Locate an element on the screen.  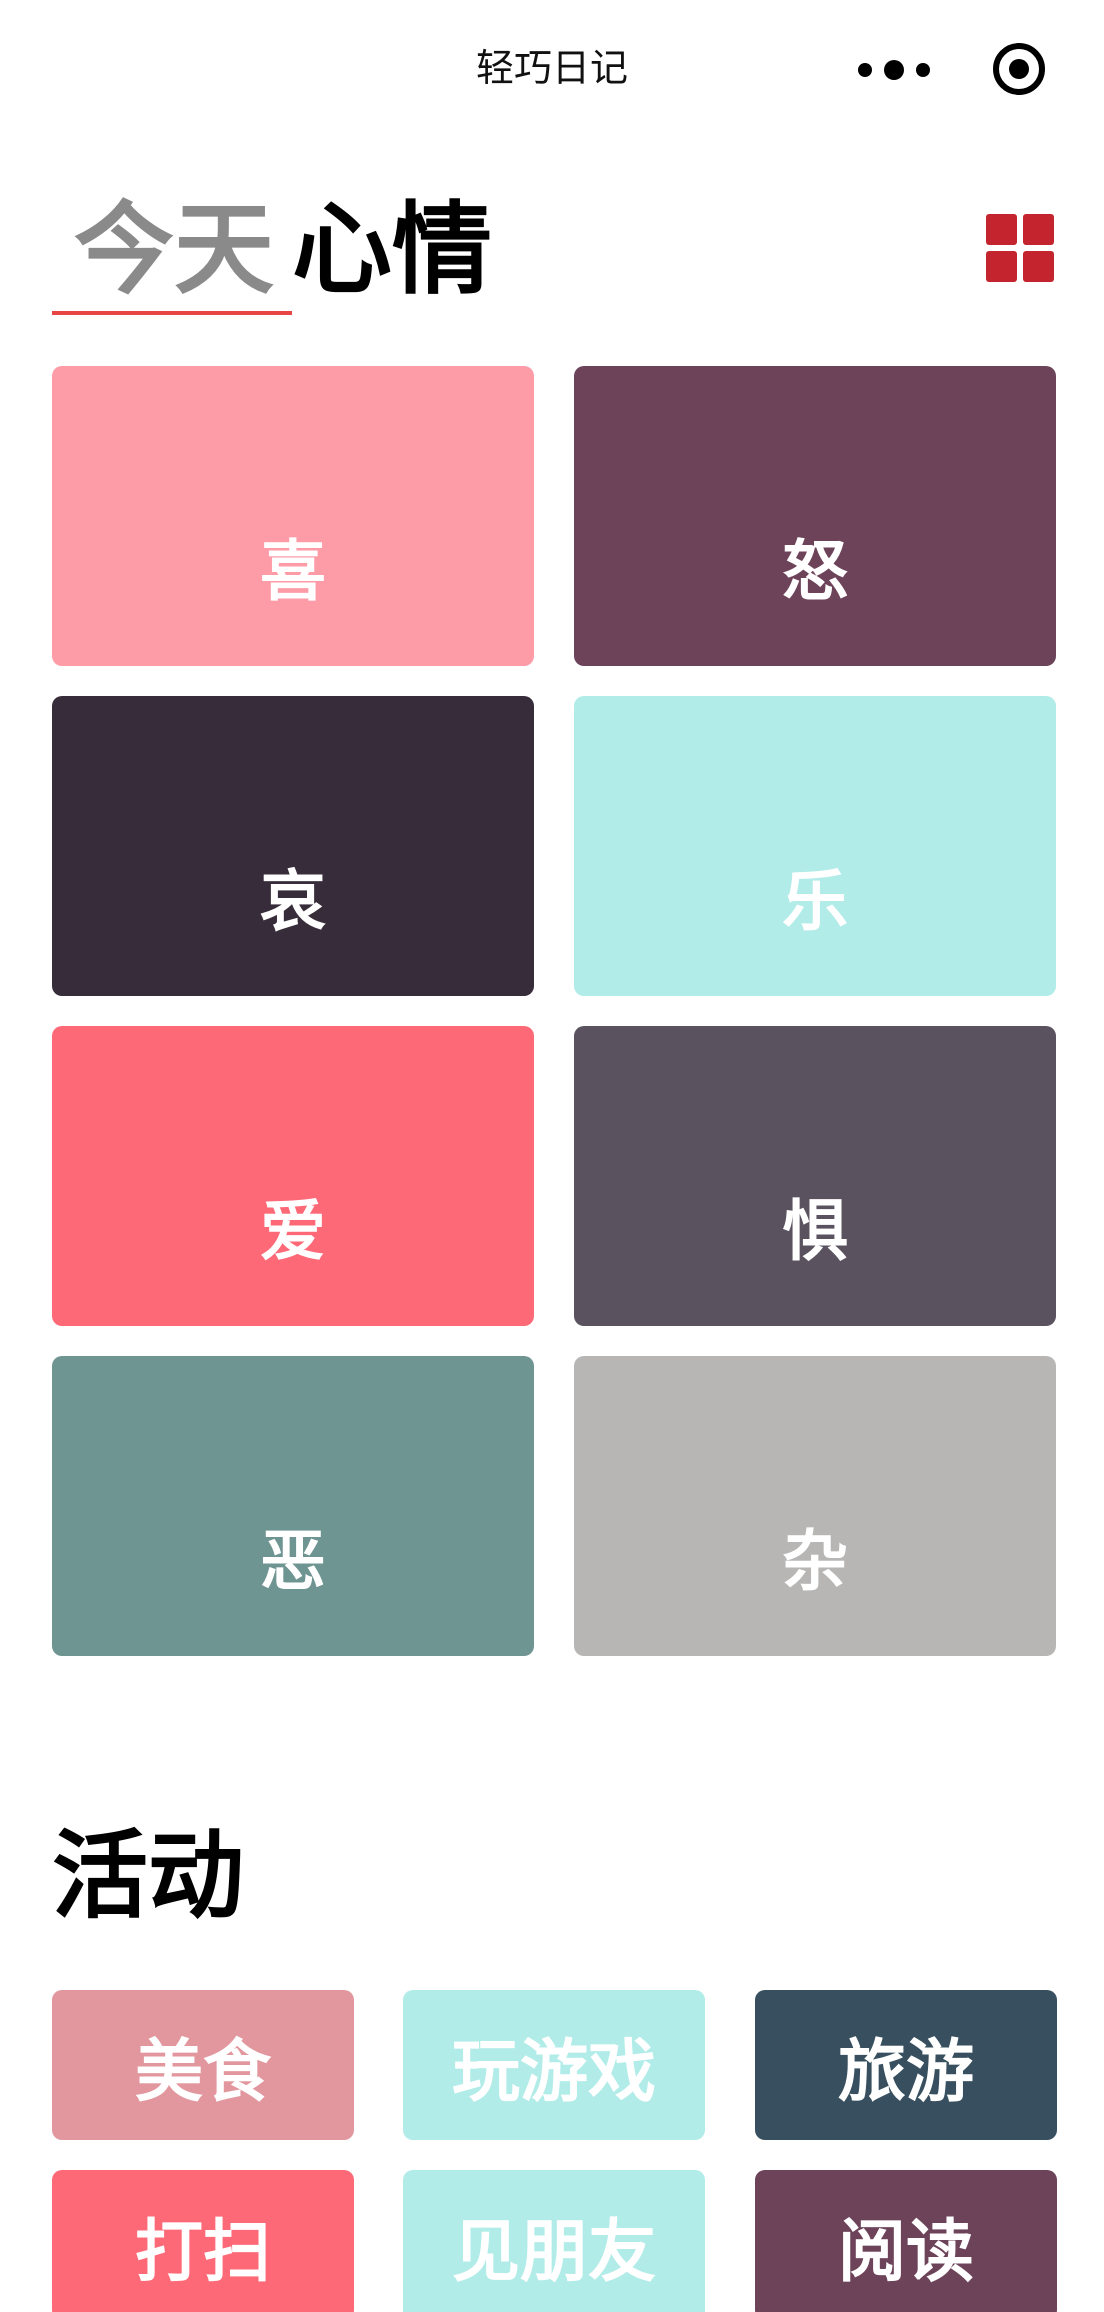
tab-mood: 心情 is located at coordinates (392, 250).